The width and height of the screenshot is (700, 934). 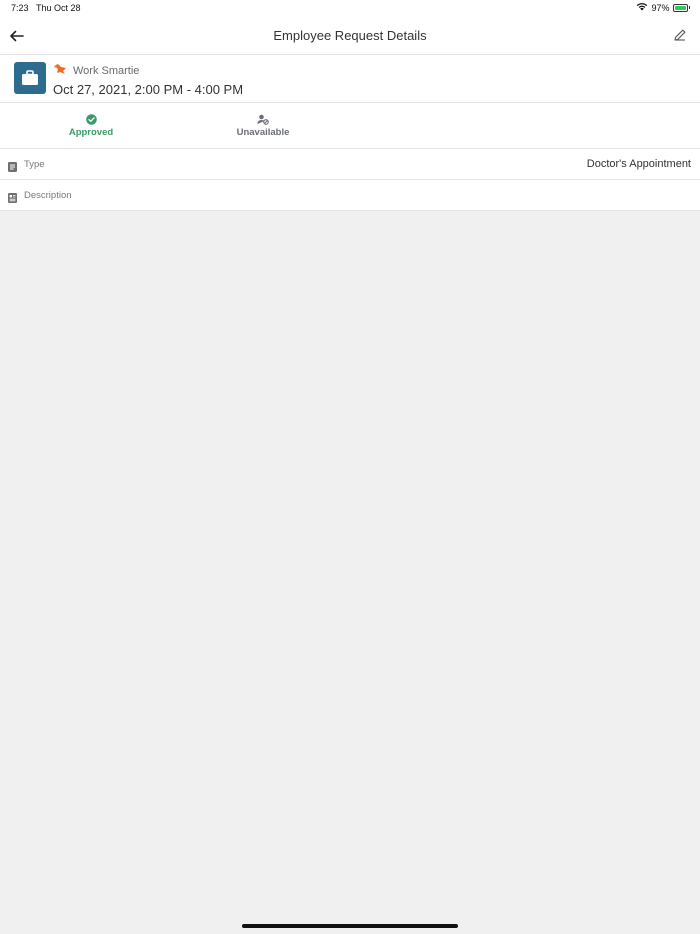 I want to click on document-icon, so click(x=12, y=165).